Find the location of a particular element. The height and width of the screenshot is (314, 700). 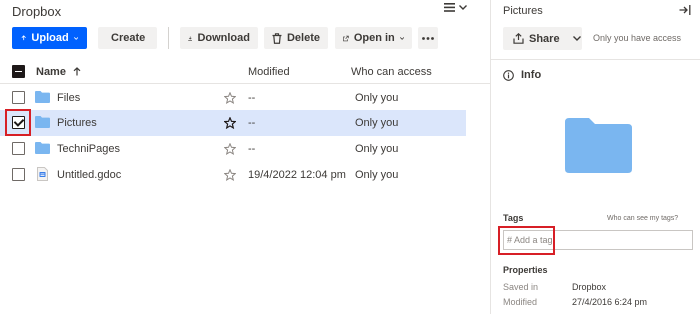

open-in-label: Open in is located at coordinates (374, 38).